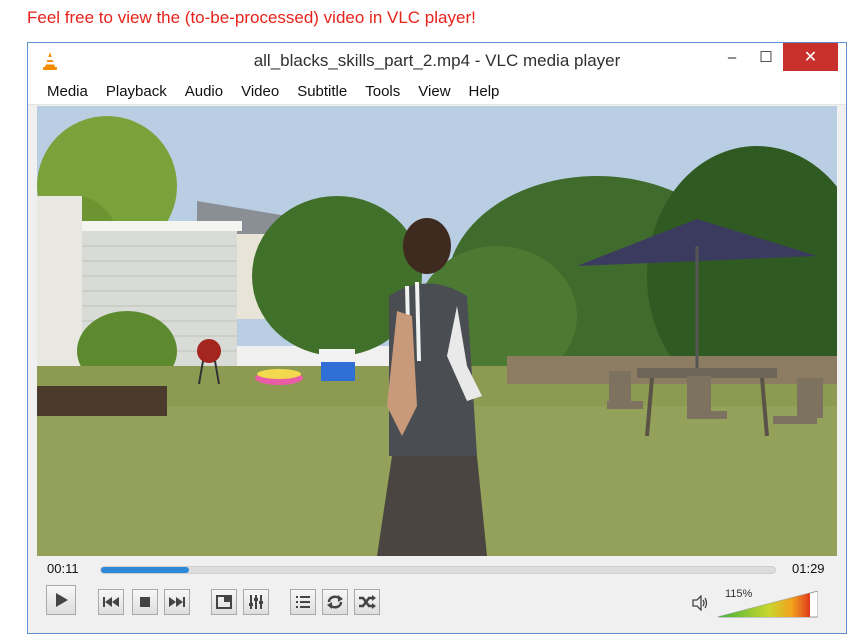 Image resolution: width=859 pixels, height=641 pixels. I want to click on playlist-button, so click(303, 602).